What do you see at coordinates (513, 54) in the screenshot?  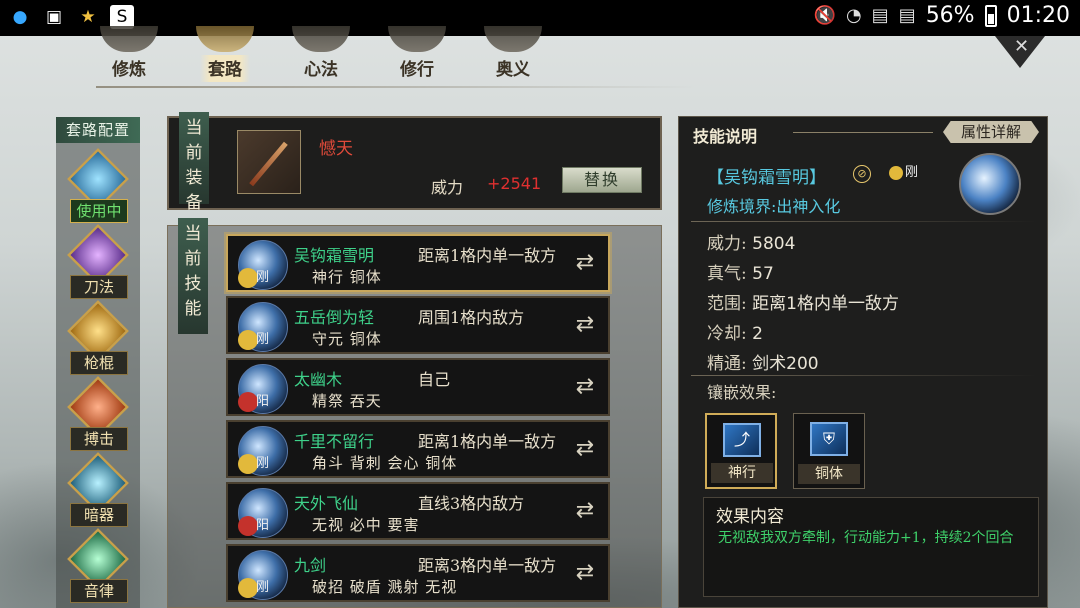 I see `tab-mystery: 奥义` at bounding box center [513, 54].